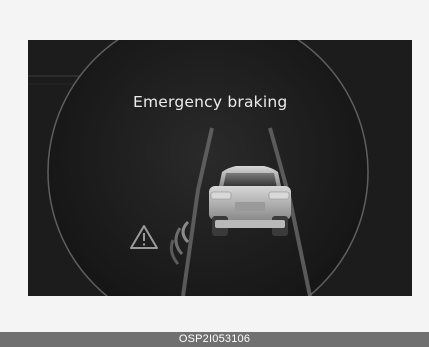 The image size is (429, 347). What do you see at coordinates (214, 339) in the screenshot?
I see `image-code-caption: OSP2I053106` at bounding box center [214, 339].